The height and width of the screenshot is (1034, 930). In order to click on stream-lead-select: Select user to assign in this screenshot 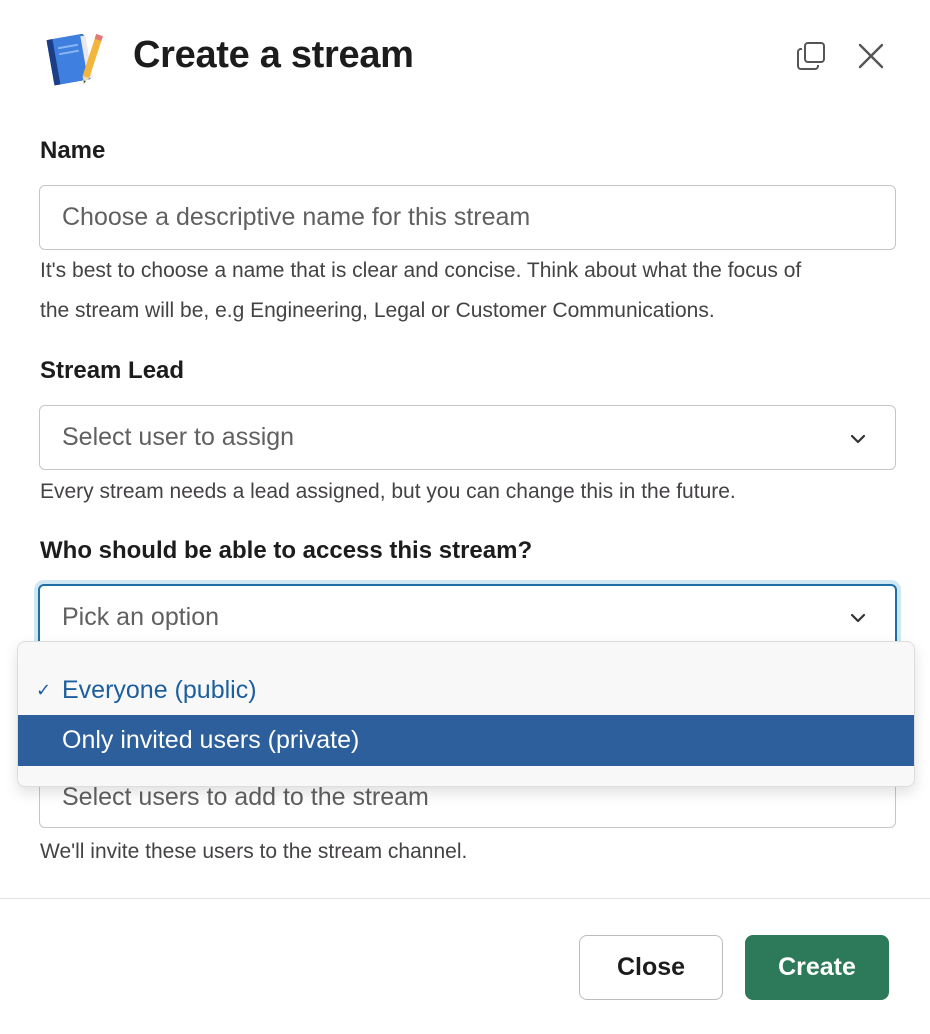, I will do `click(467, 437)`.